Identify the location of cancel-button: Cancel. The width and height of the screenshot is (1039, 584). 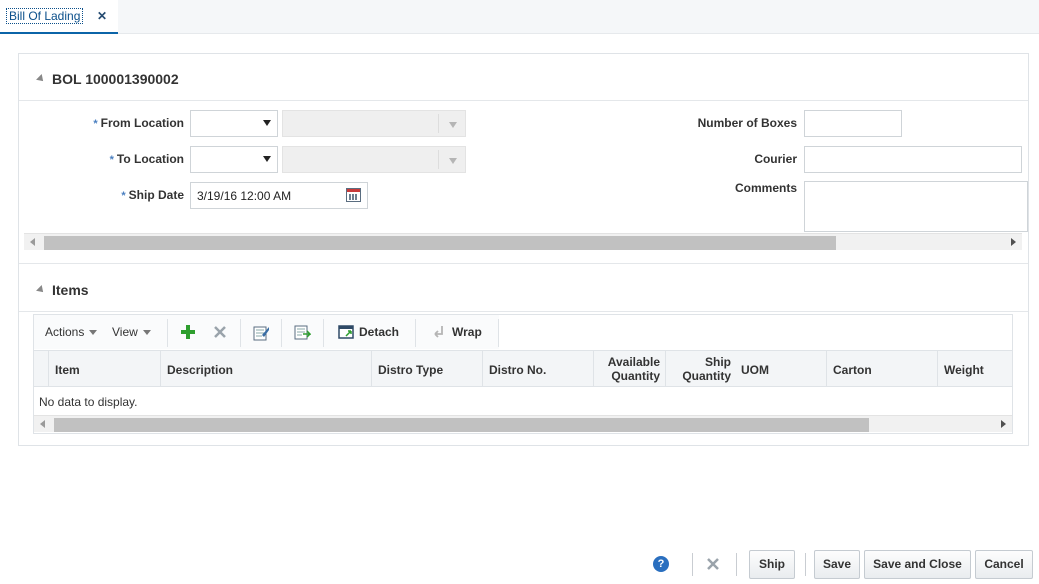
(1004, 564).